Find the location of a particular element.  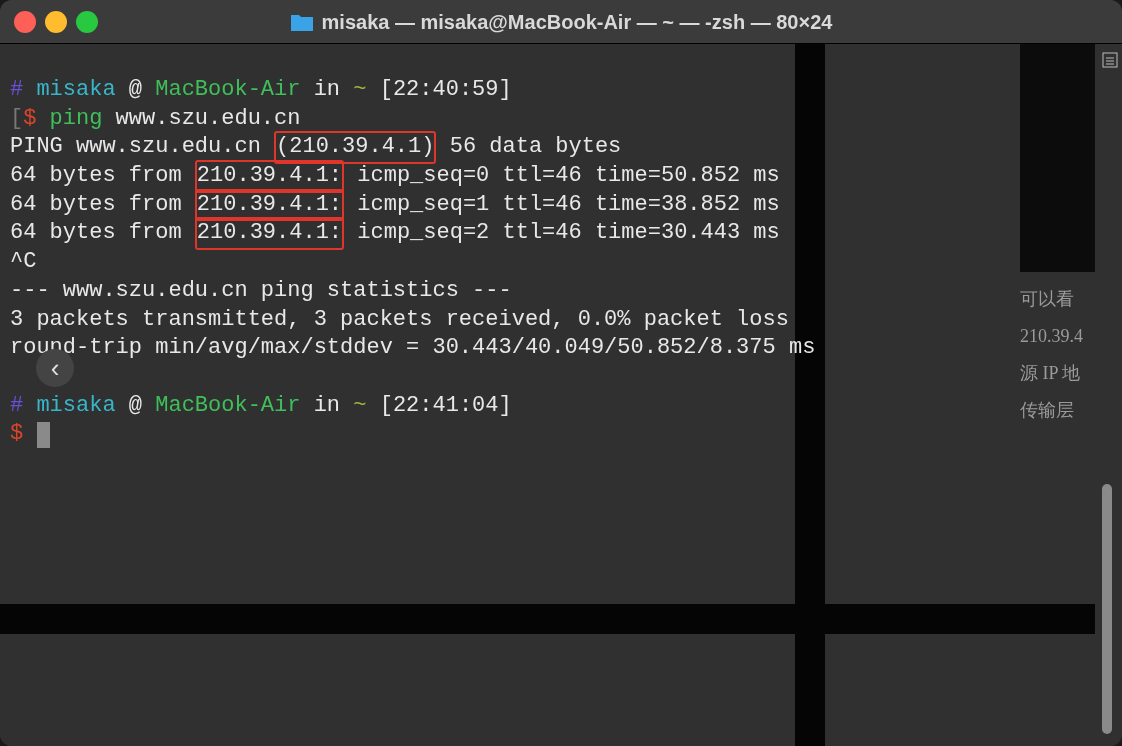

terminal-text: [22:40:59] is located at coordinates (445, 90).